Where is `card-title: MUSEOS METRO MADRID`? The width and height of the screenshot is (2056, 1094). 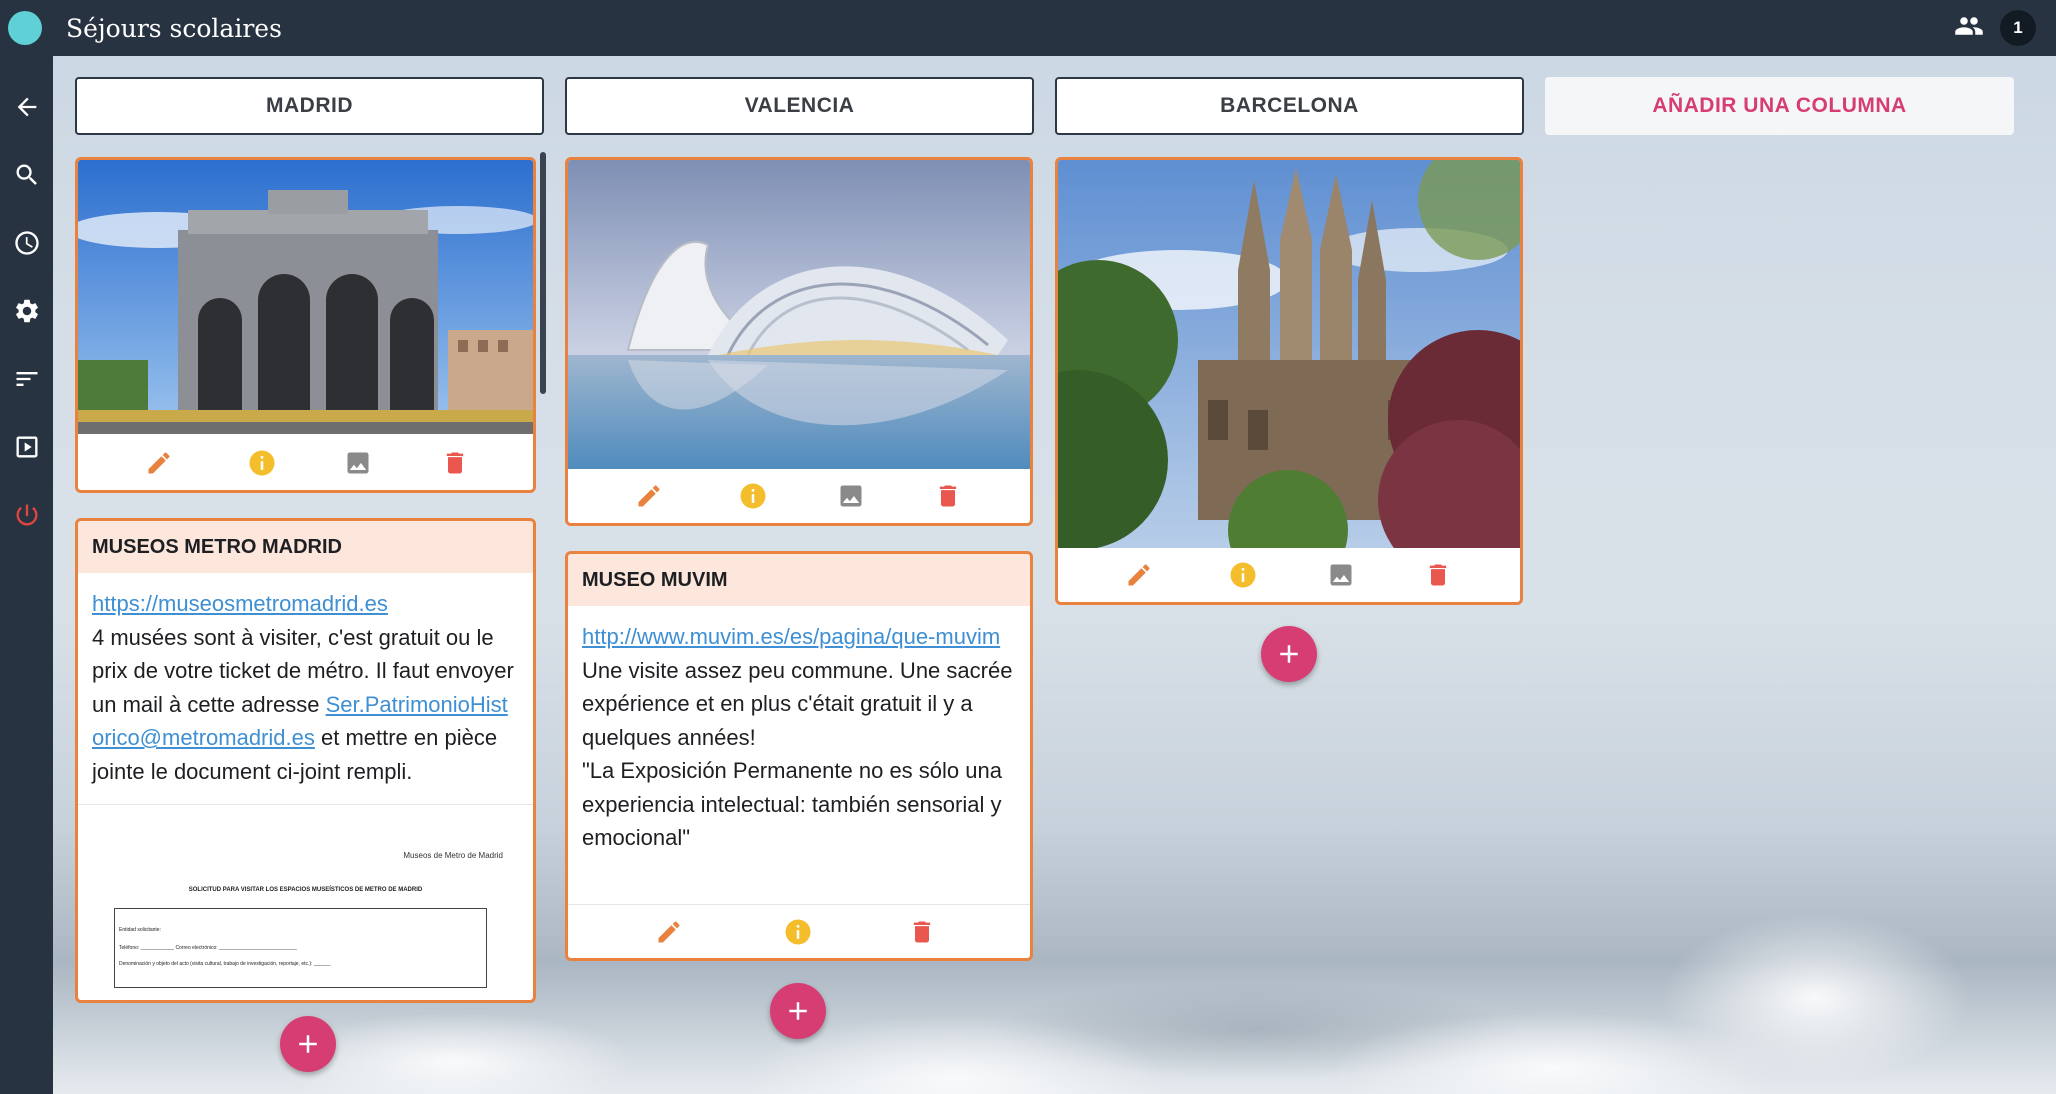 card-title: MUSEOS METRO MADRID is located at coordinates (305, 547).